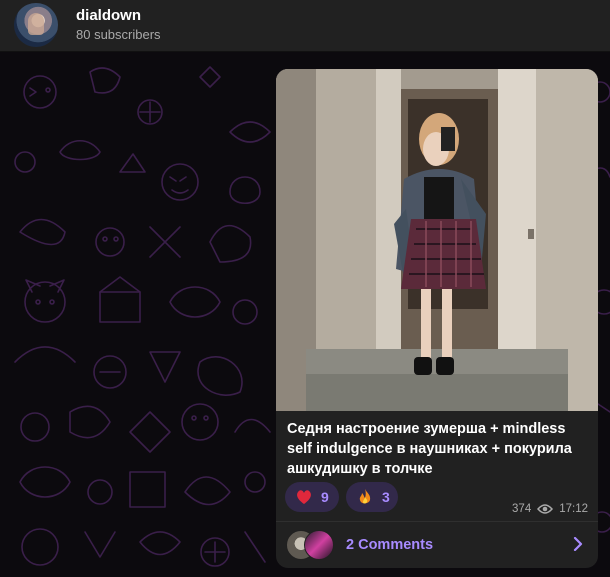  Describe the element at coordinates (573, 509) in the screenshot. I see `post-time: 17:12` at that location.